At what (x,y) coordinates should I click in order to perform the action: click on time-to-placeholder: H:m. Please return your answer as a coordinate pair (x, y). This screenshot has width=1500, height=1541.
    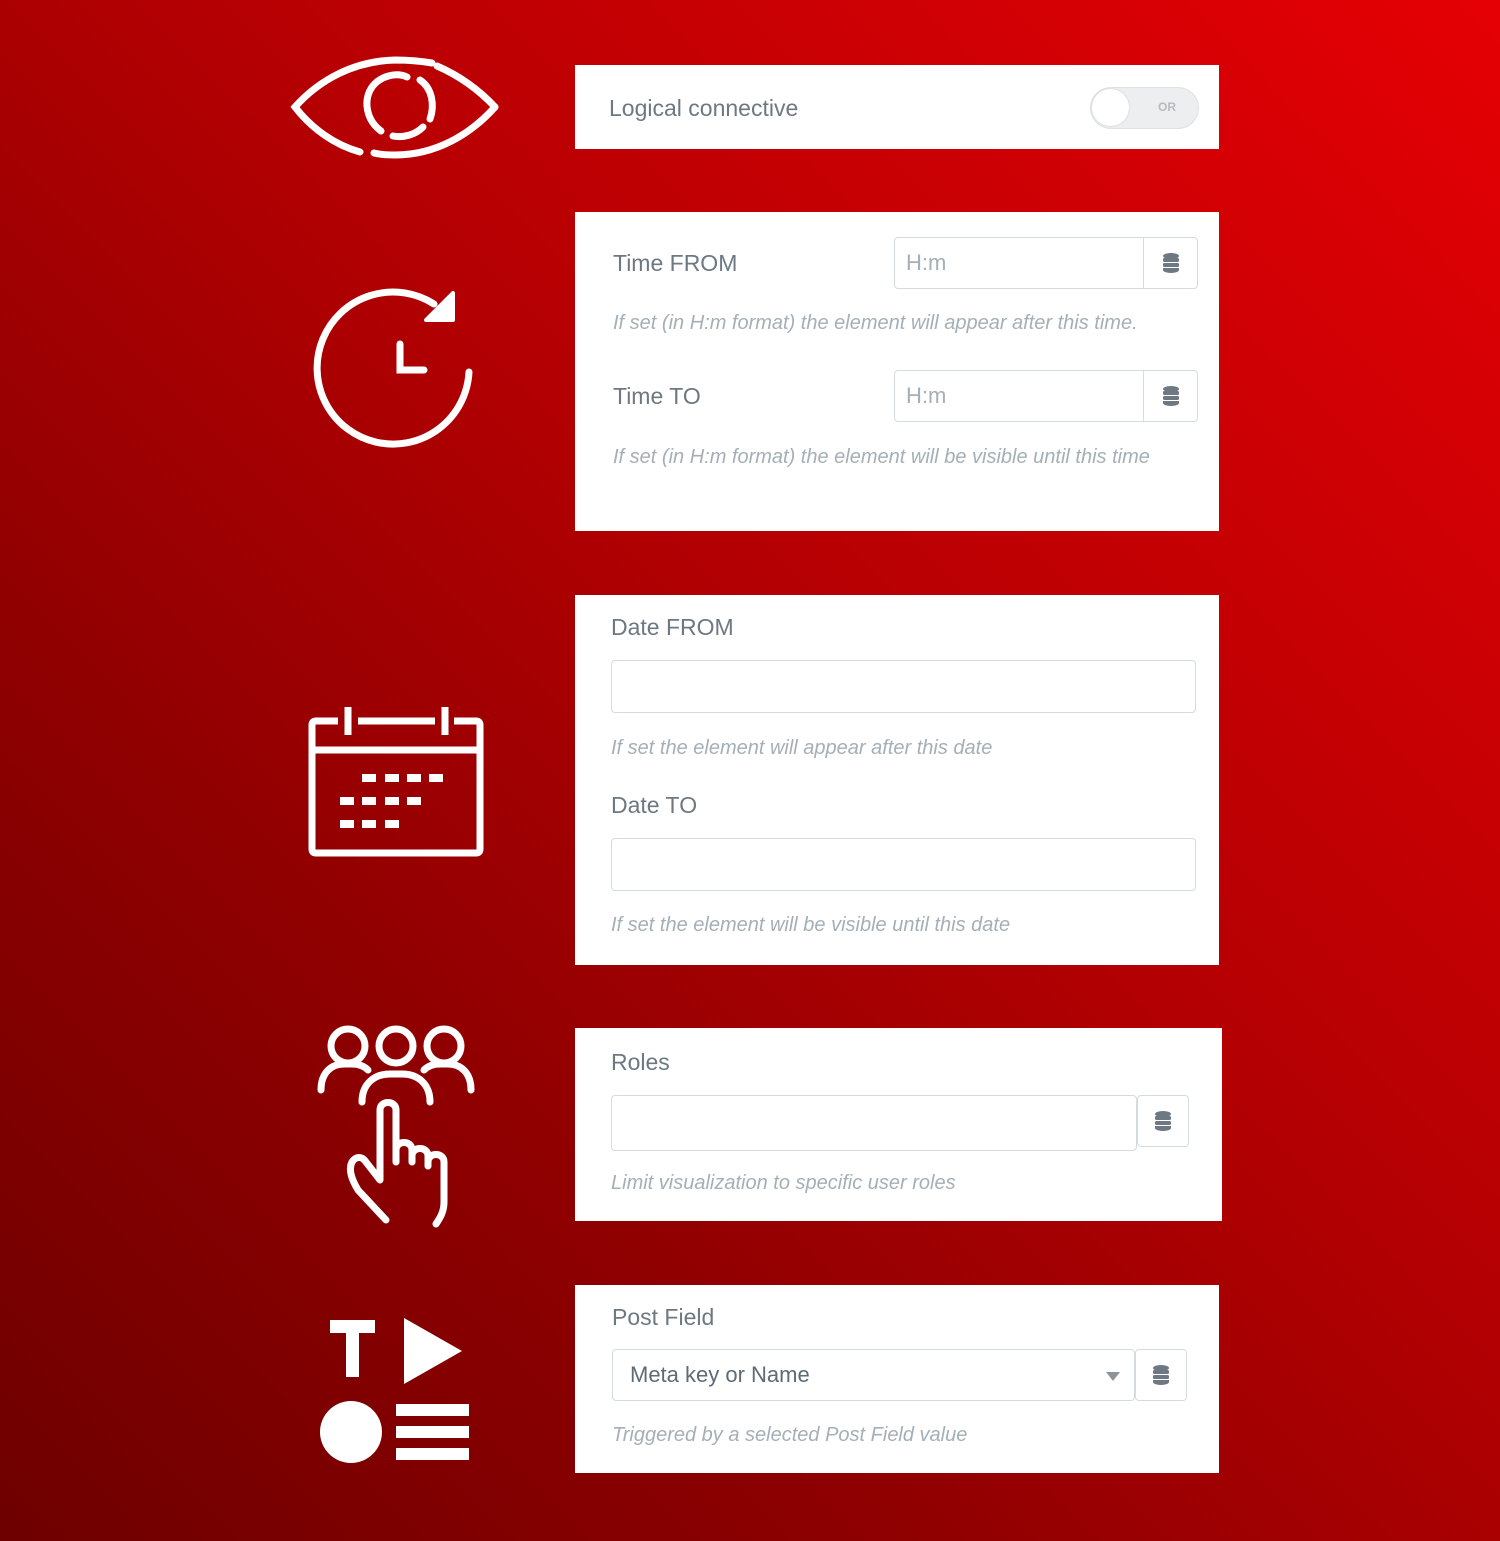
    Looking at the image, I should click on (926, 395).